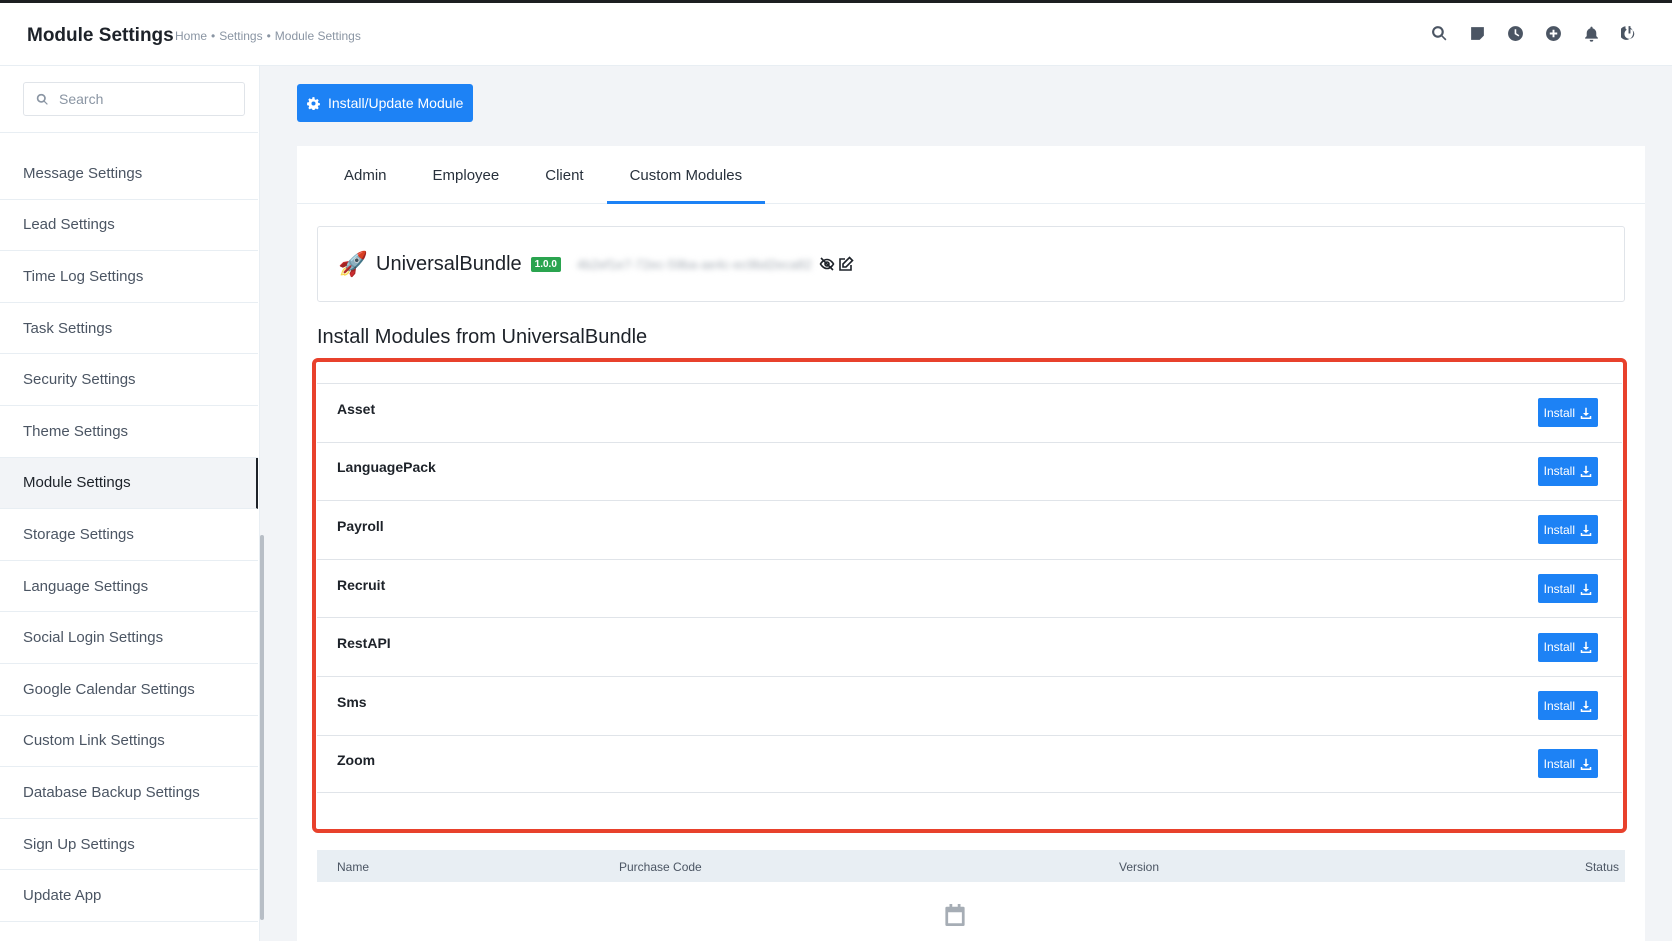 The width and height of the screenshot is (1672, 941). I want to click on module-name: Sms, so click(352, 701).